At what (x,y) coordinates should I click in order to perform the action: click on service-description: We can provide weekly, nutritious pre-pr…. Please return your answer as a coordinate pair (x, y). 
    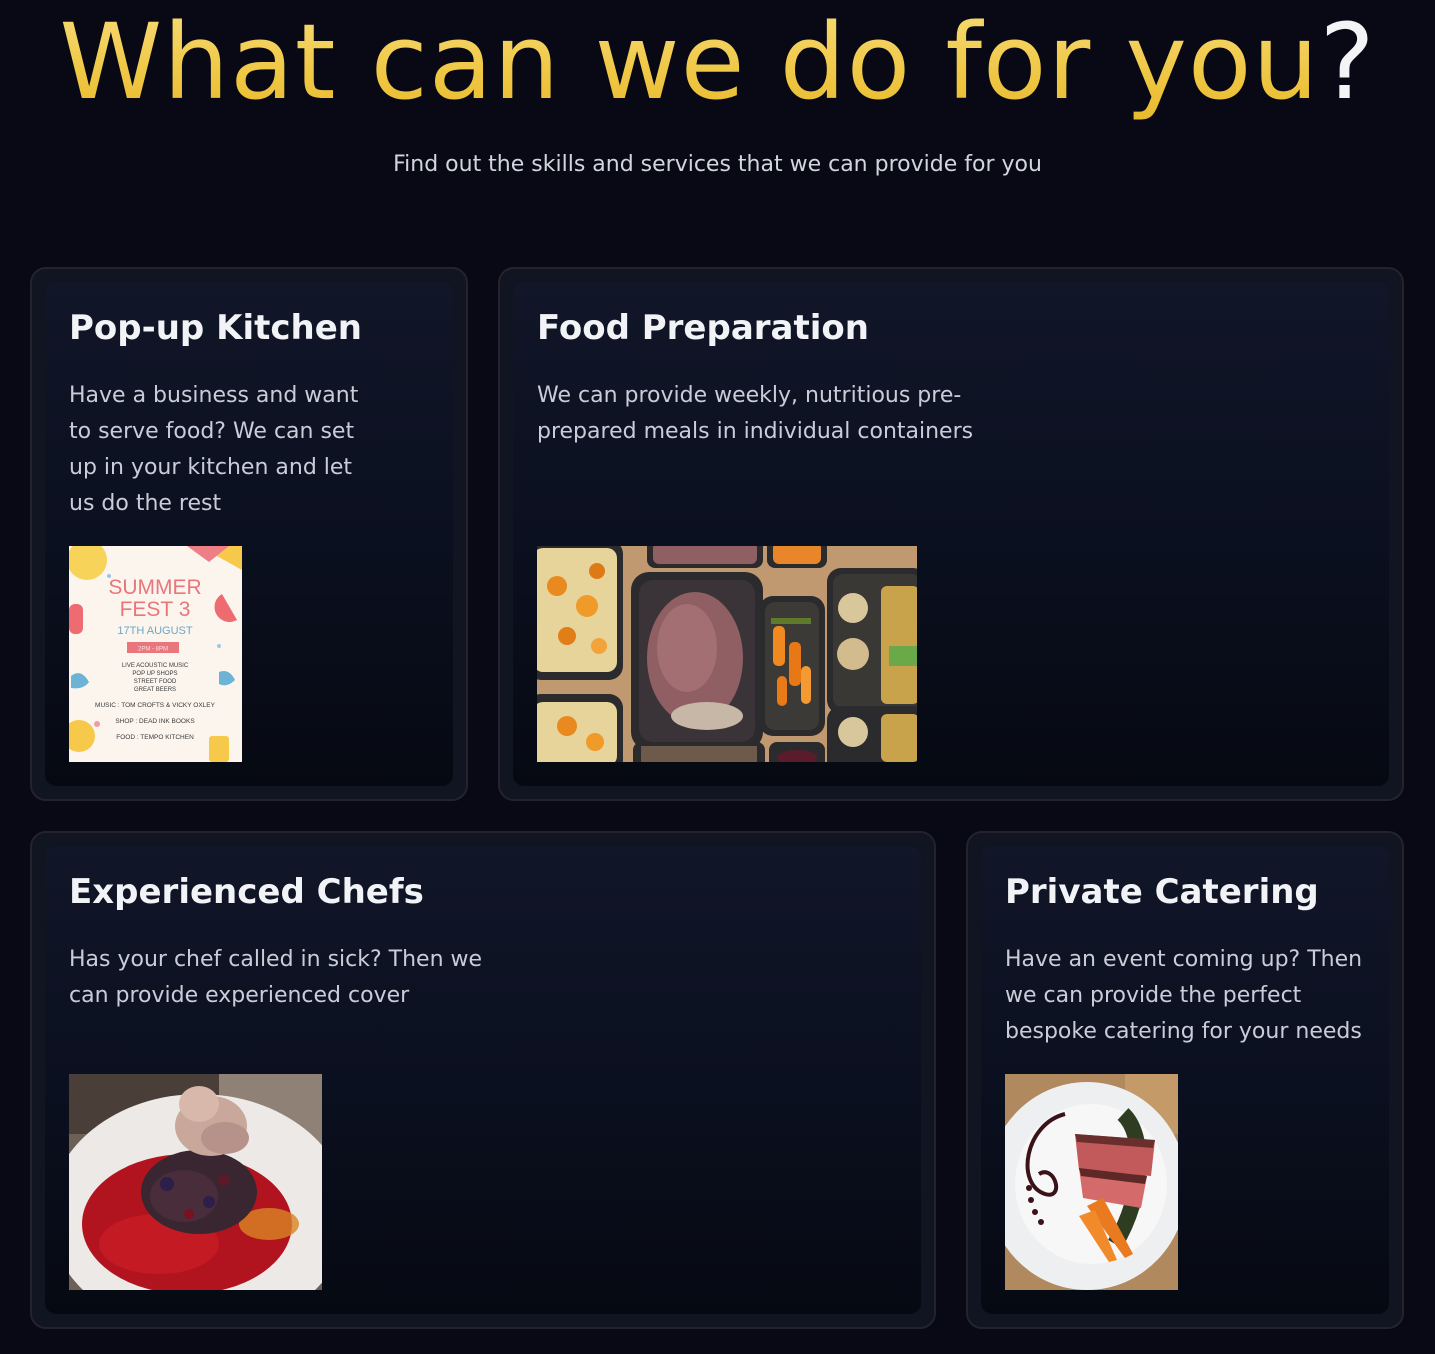
    Looking at the image, I should click on (755, 413).